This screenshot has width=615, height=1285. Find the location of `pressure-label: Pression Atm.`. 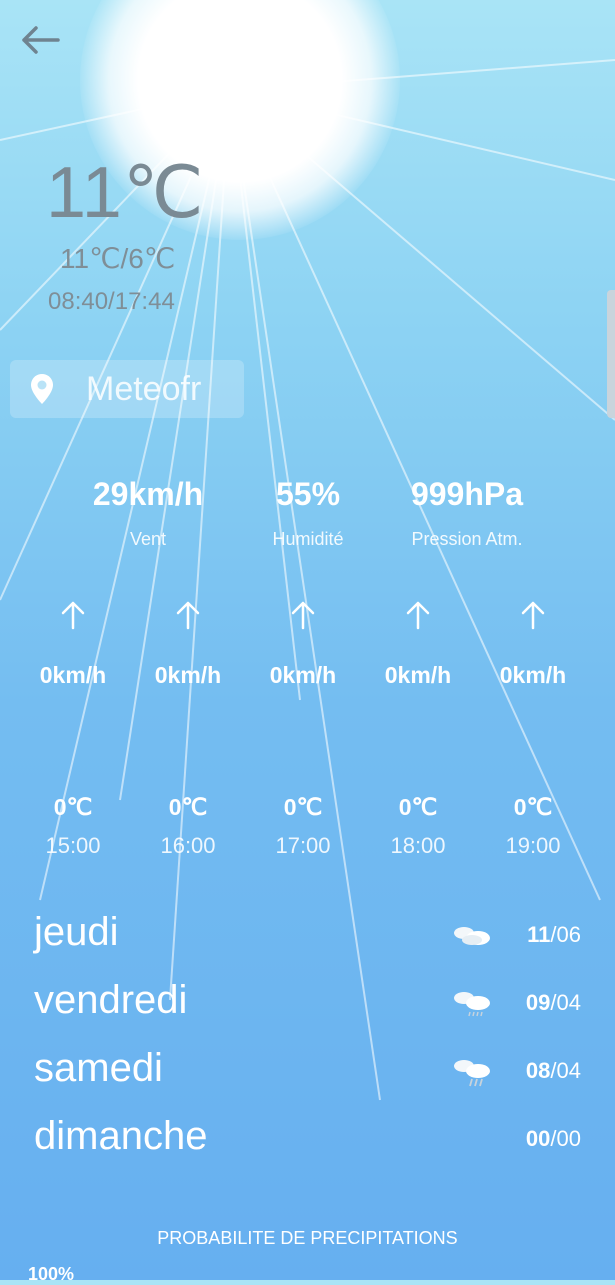

pressure-label: Pression Atm. is located at coordinates (467, 539).